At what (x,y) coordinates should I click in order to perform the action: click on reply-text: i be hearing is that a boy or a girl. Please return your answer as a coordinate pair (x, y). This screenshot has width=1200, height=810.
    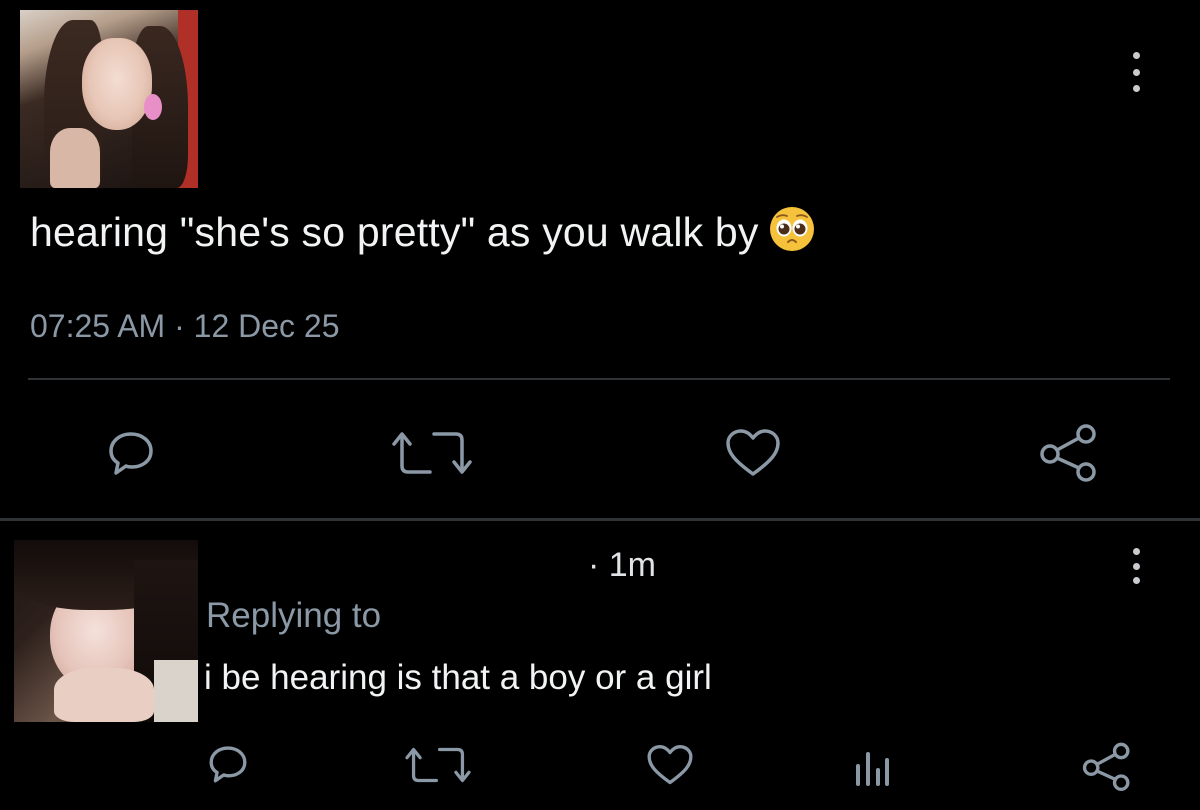
    Looking at the image, I should click on (458, 677).